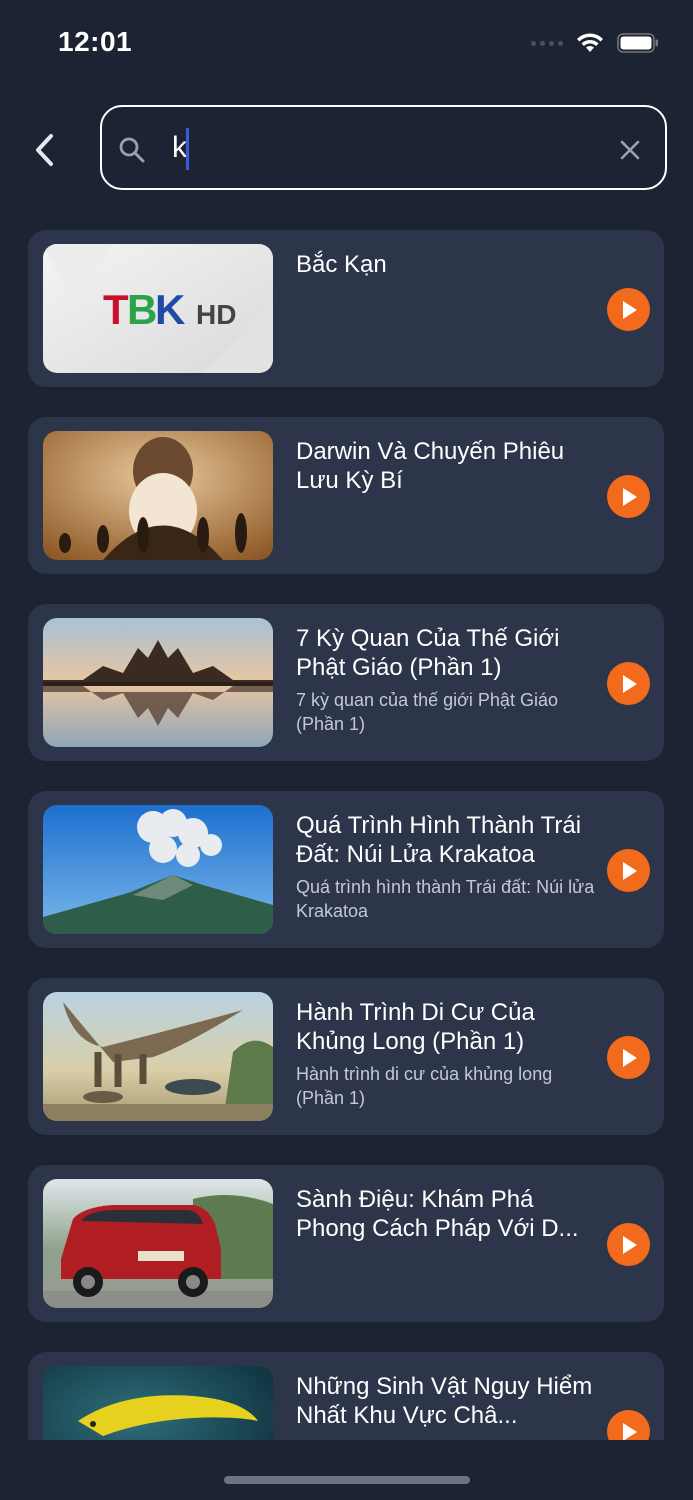  I want to click on thumbnail-red-suv, so click(158, 1243).